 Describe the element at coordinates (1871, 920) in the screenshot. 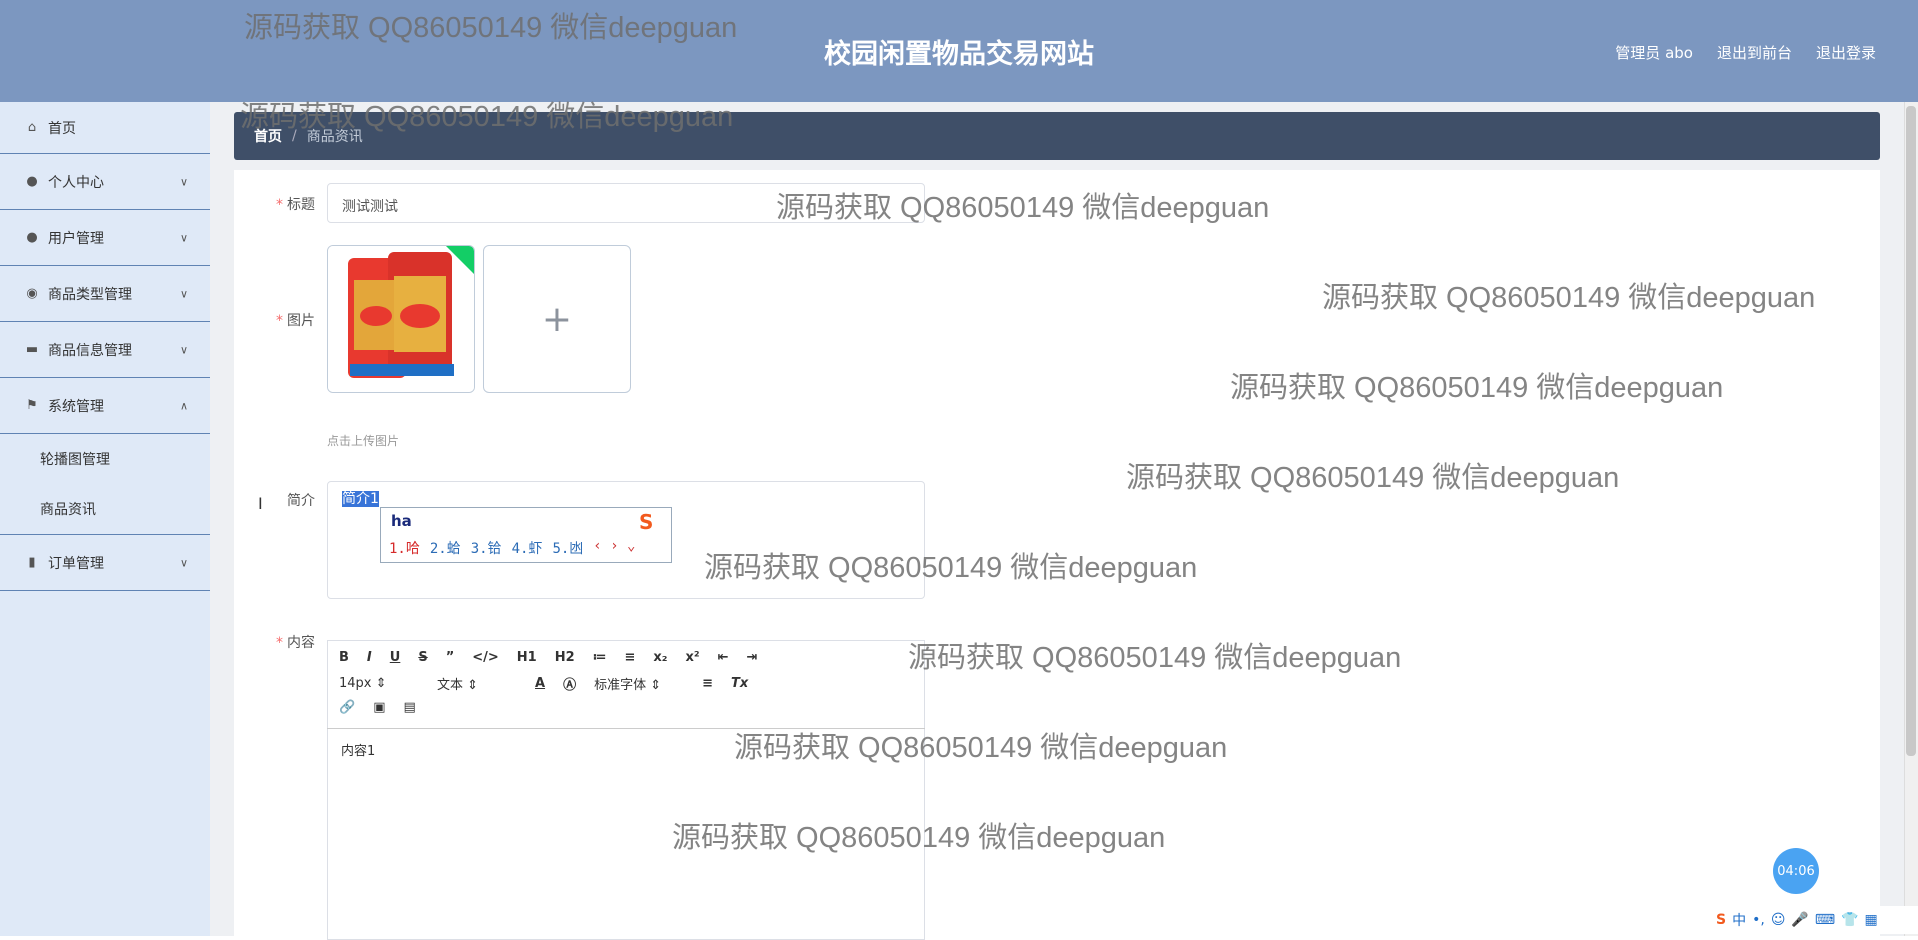

I see `toolbox-icon: ▦` at that location.